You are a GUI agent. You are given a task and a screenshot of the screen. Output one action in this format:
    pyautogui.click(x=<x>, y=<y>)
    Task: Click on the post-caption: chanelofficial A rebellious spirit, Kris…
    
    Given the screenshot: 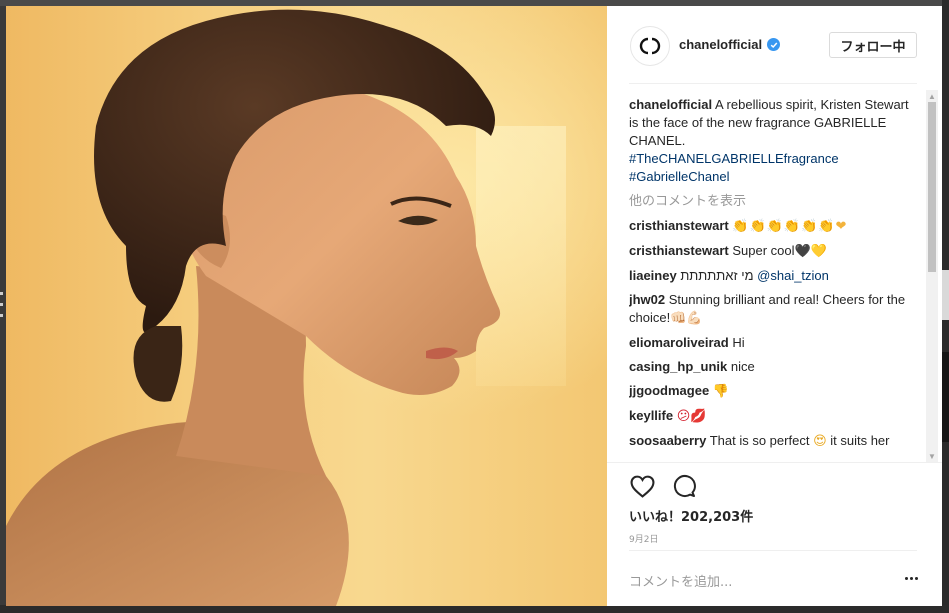 What is the action you would take?
    pyautogui.click(x=774, y=141)
    